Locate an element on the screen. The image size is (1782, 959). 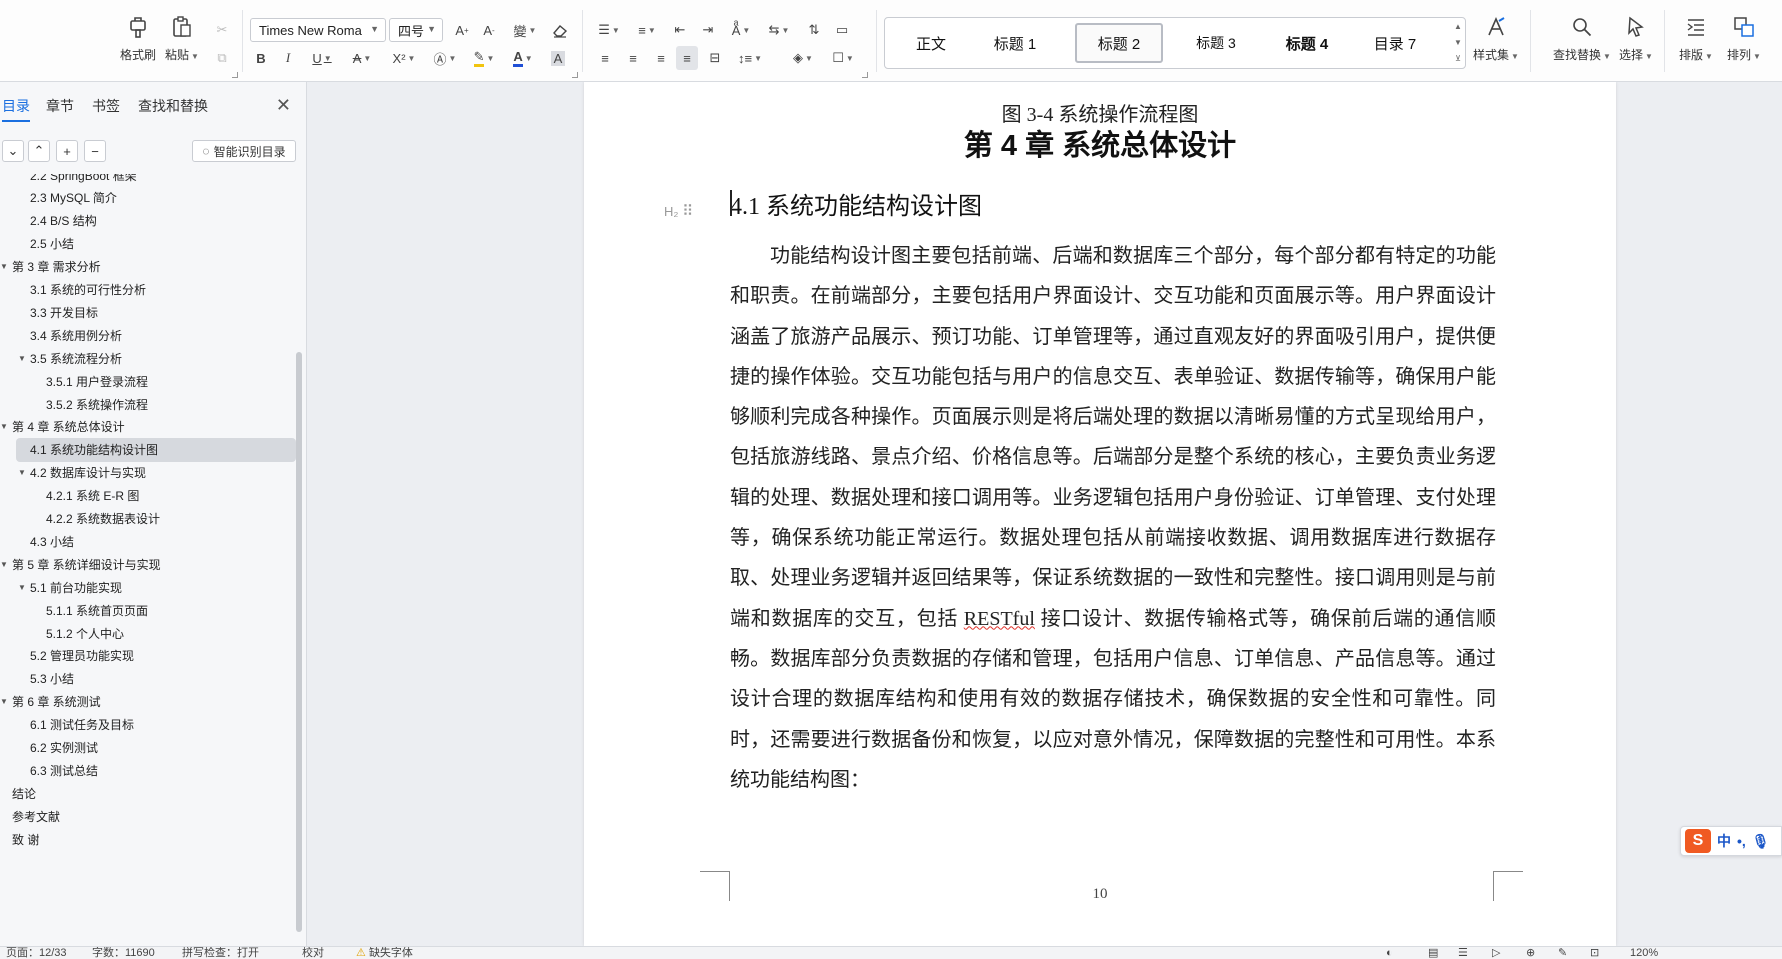
toc-item: 参考文献 is located at coordinates (150, 816).